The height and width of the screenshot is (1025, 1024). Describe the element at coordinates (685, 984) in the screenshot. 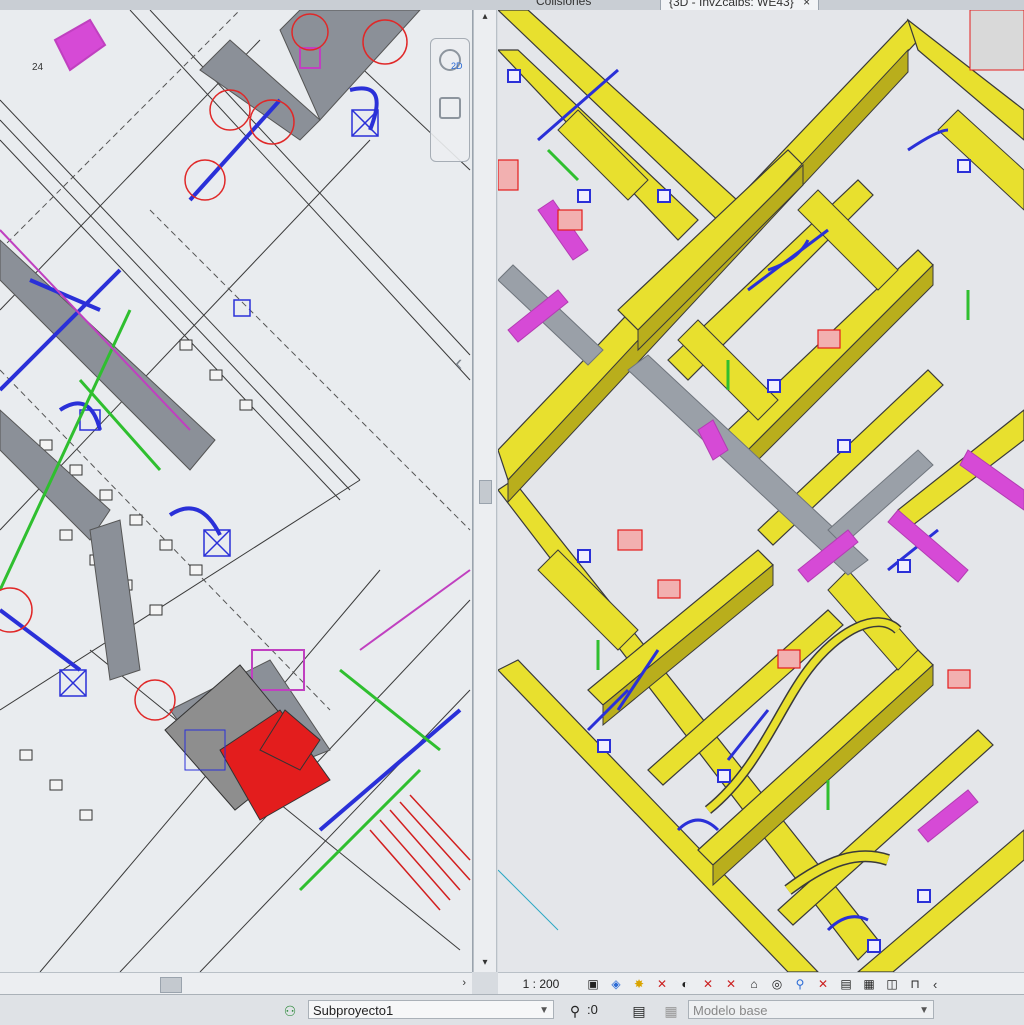

I see `render-icon: ◐` at that location.